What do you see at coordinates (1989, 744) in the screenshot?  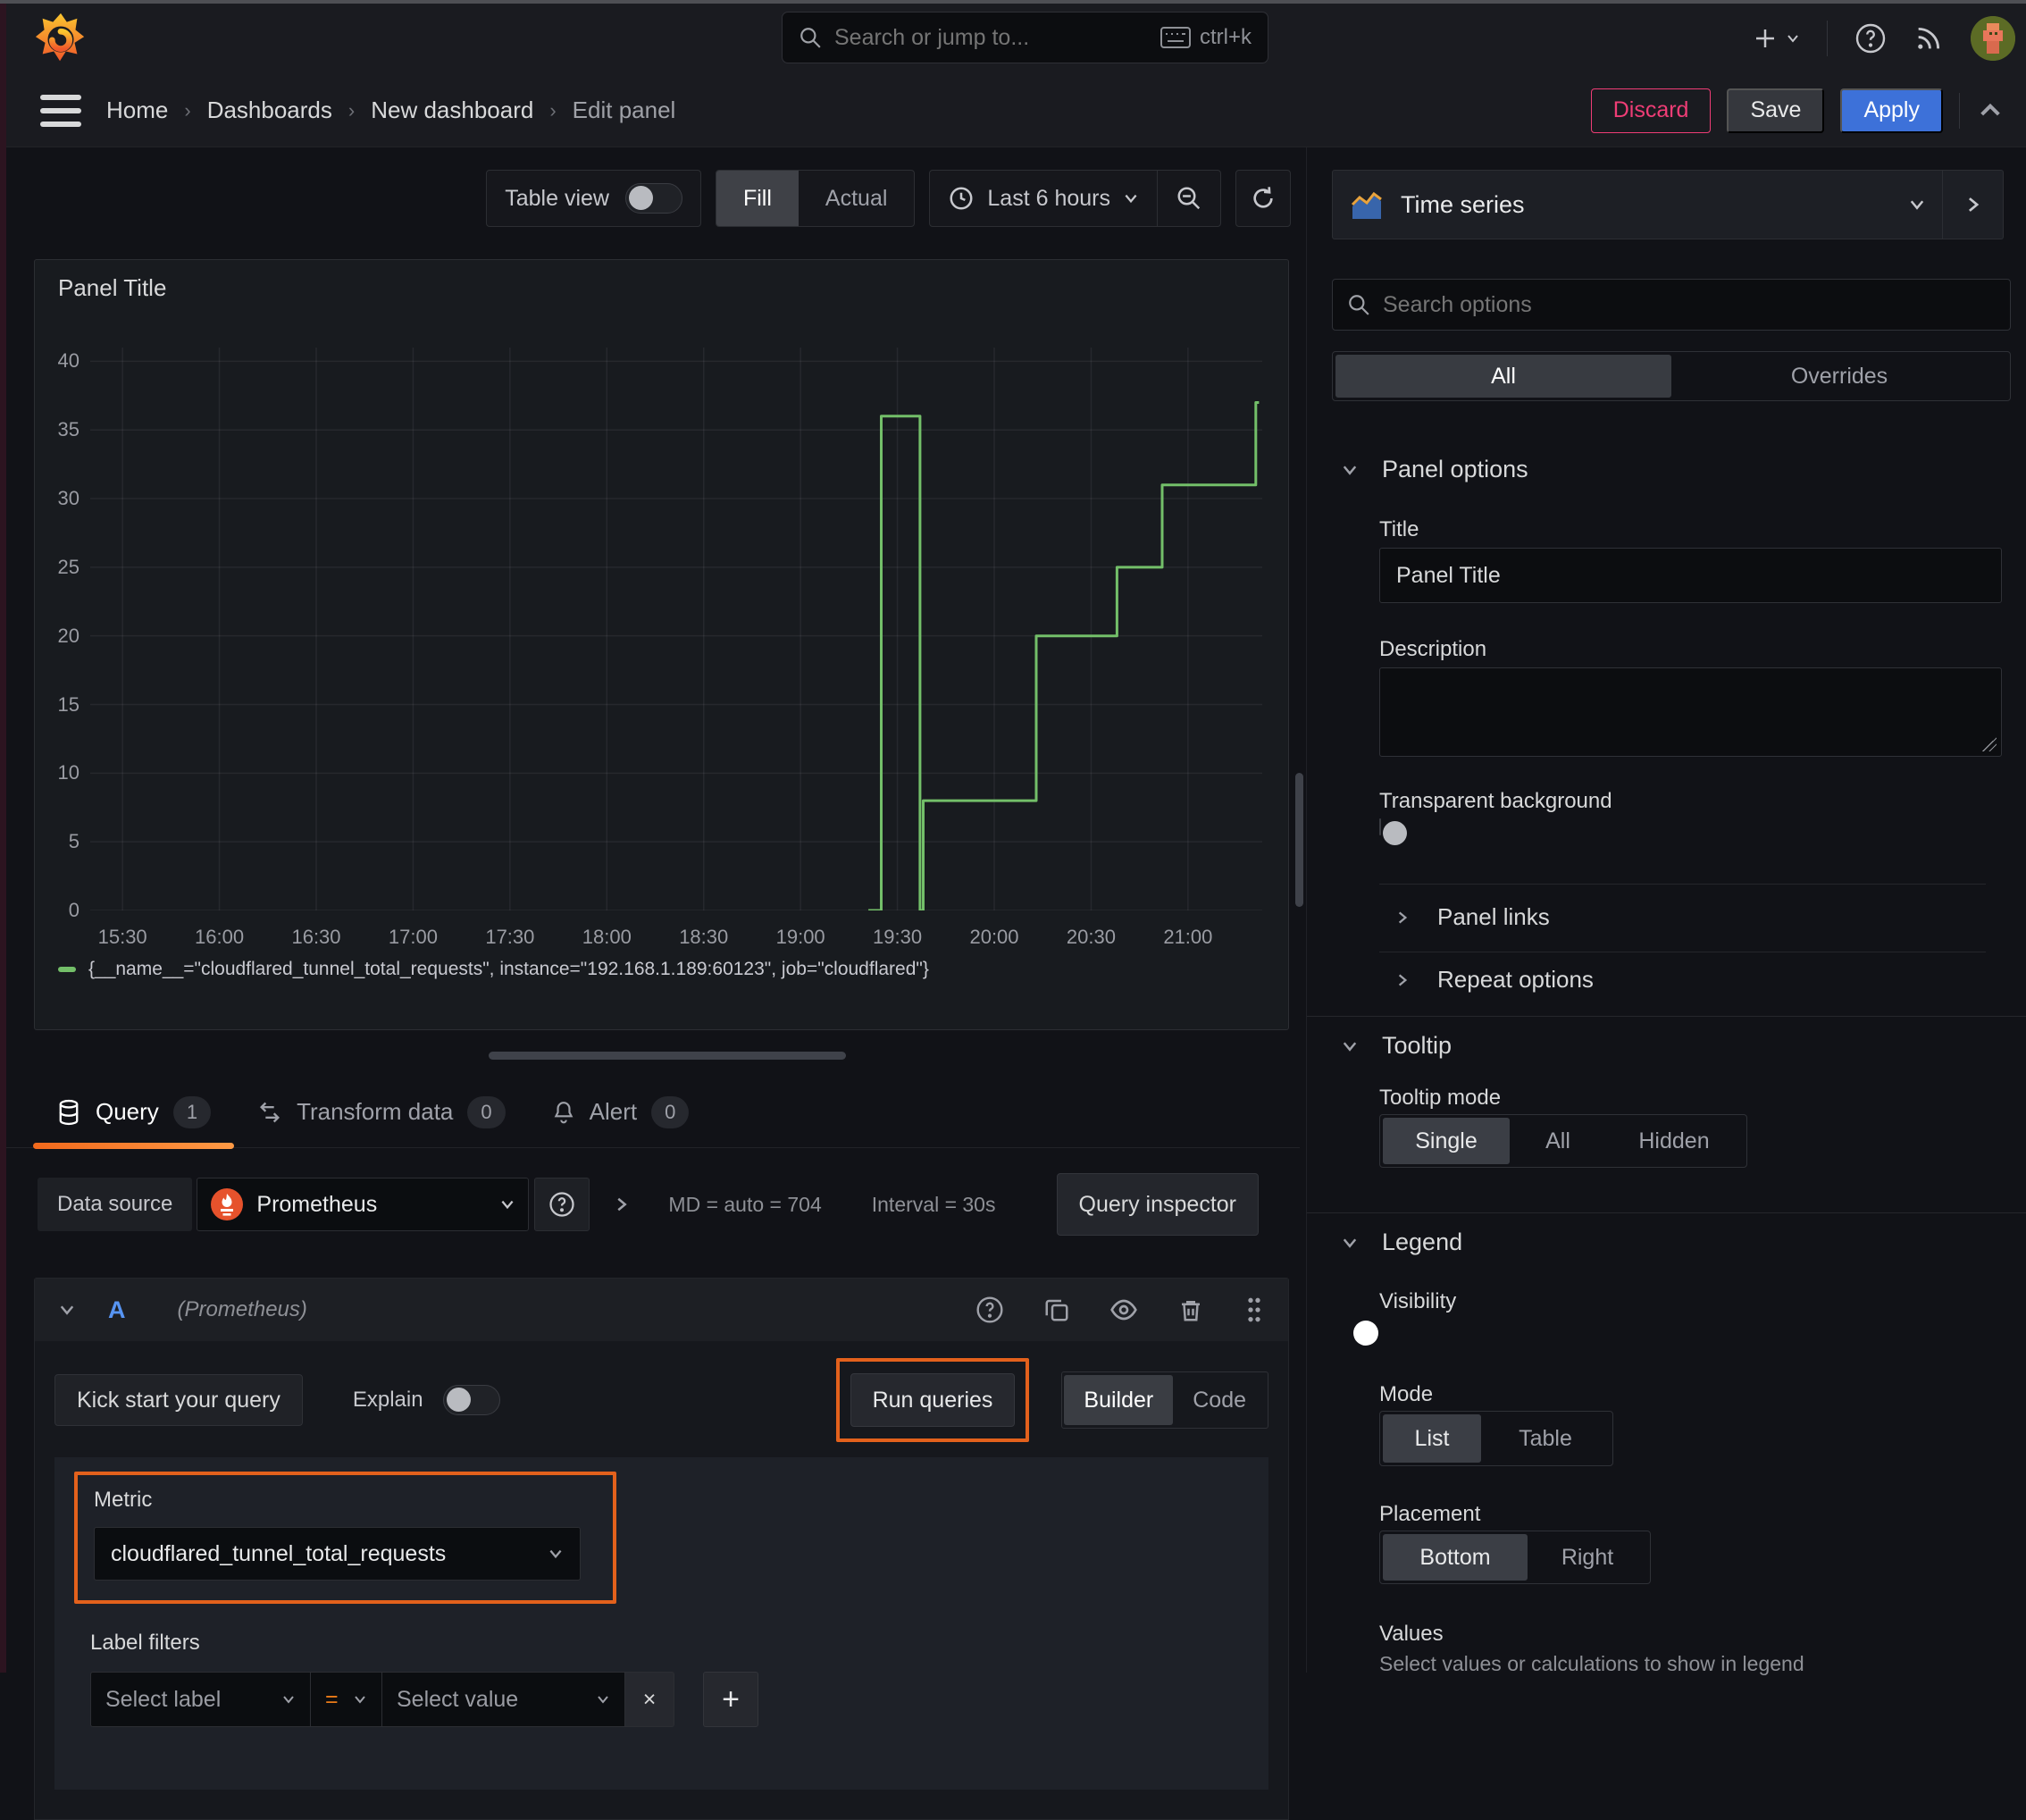 I see `resize-handle-icon` at bounding box center [1989, 744].